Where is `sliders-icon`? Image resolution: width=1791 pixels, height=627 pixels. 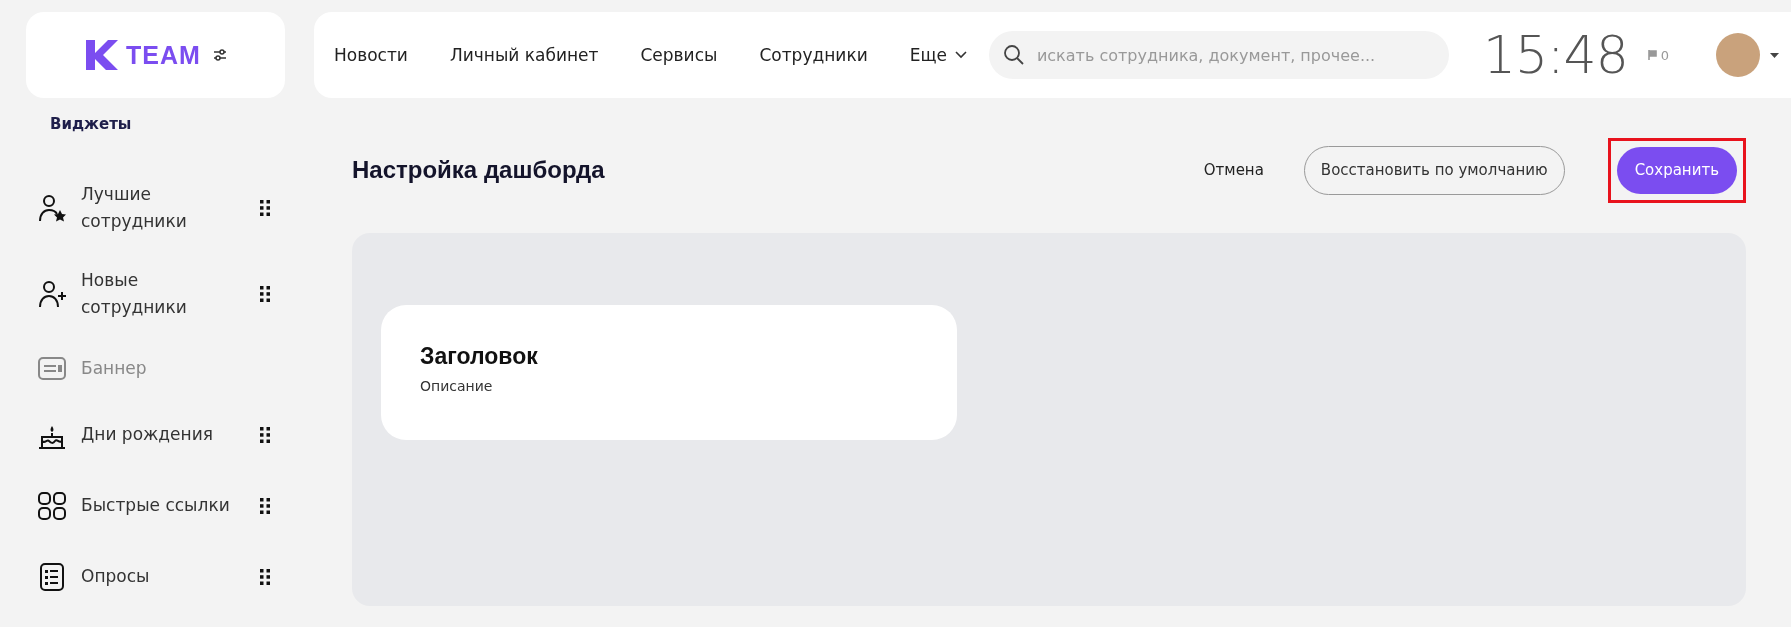 sliders-icon is located at coordinates (219, 55).